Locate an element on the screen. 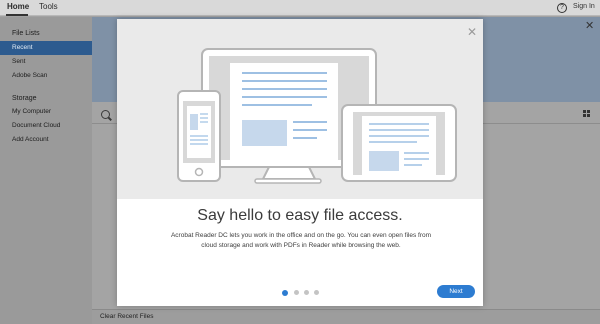 This screenshot has width=600, height=324. question-circle-icon: ? is located at coordinates (562, 8).